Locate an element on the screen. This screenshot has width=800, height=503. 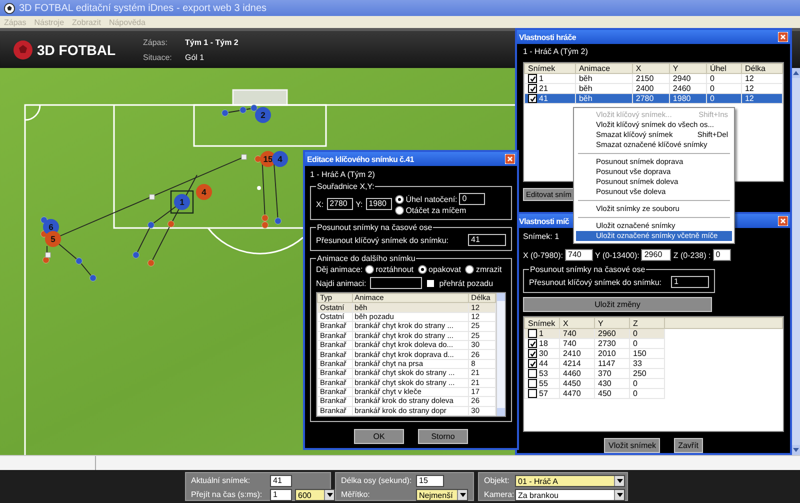
z-field: 0 is located at coordinates (721, 255).